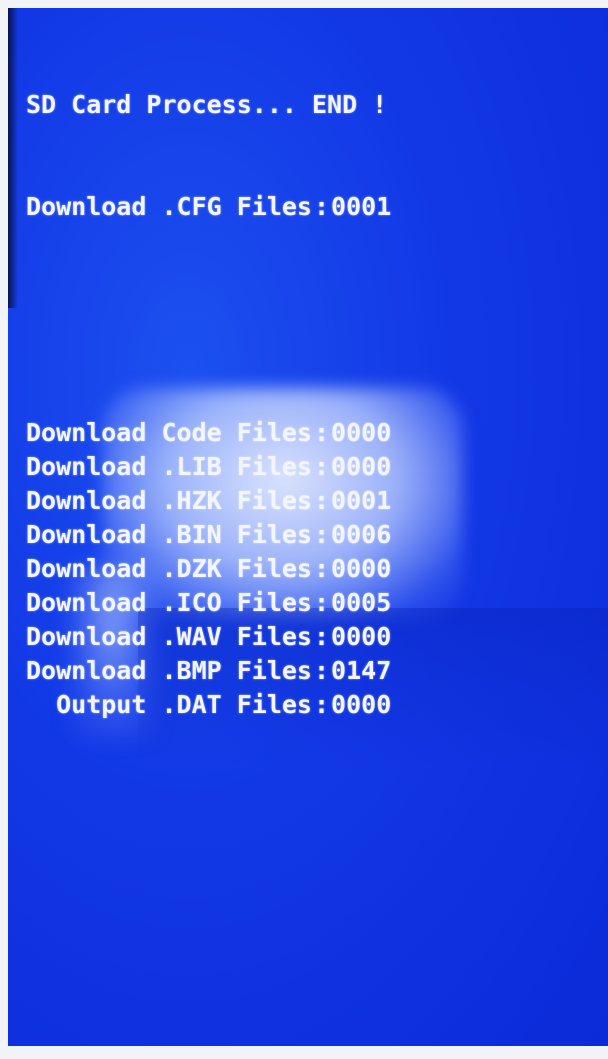 This screenshot has width=608, height=1059. What do you see at coordinates (207, 104) in the screenshot?
I see `status-line: SD Card Process... END !` at bounding box center [207, 104].